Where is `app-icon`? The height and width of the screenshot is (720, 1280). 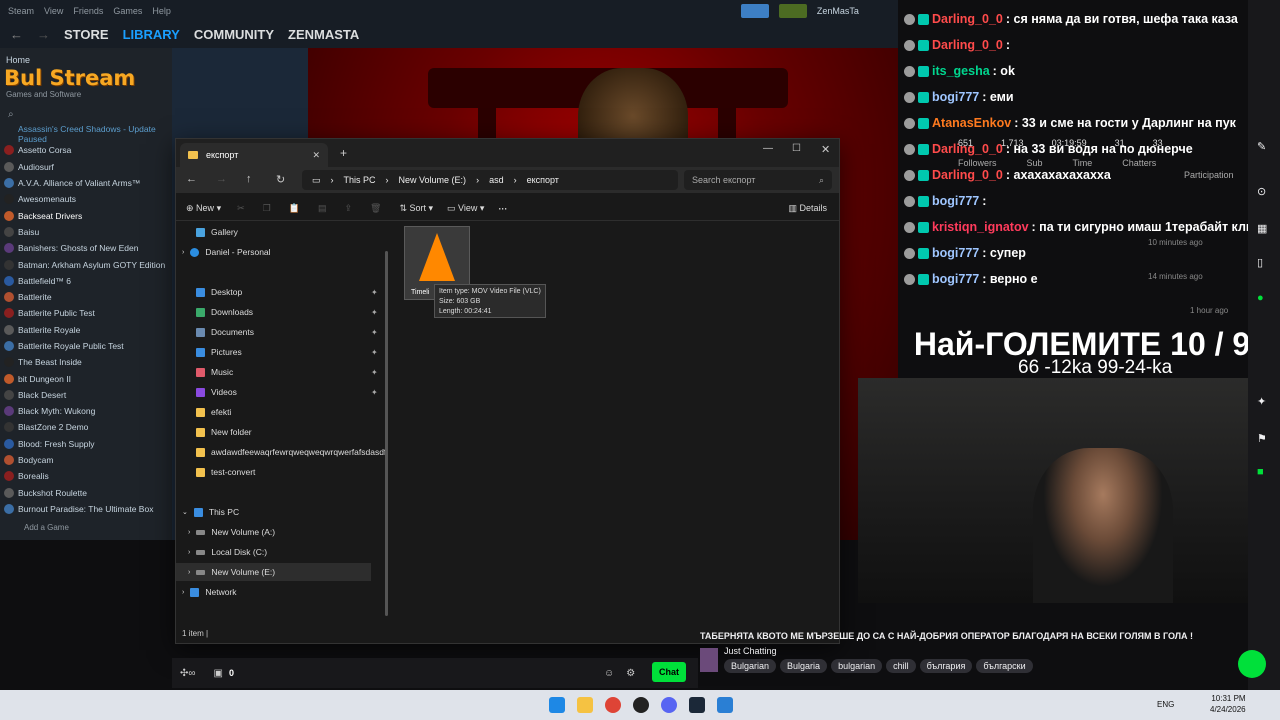 app-icon is located at coordinates (725, 705).